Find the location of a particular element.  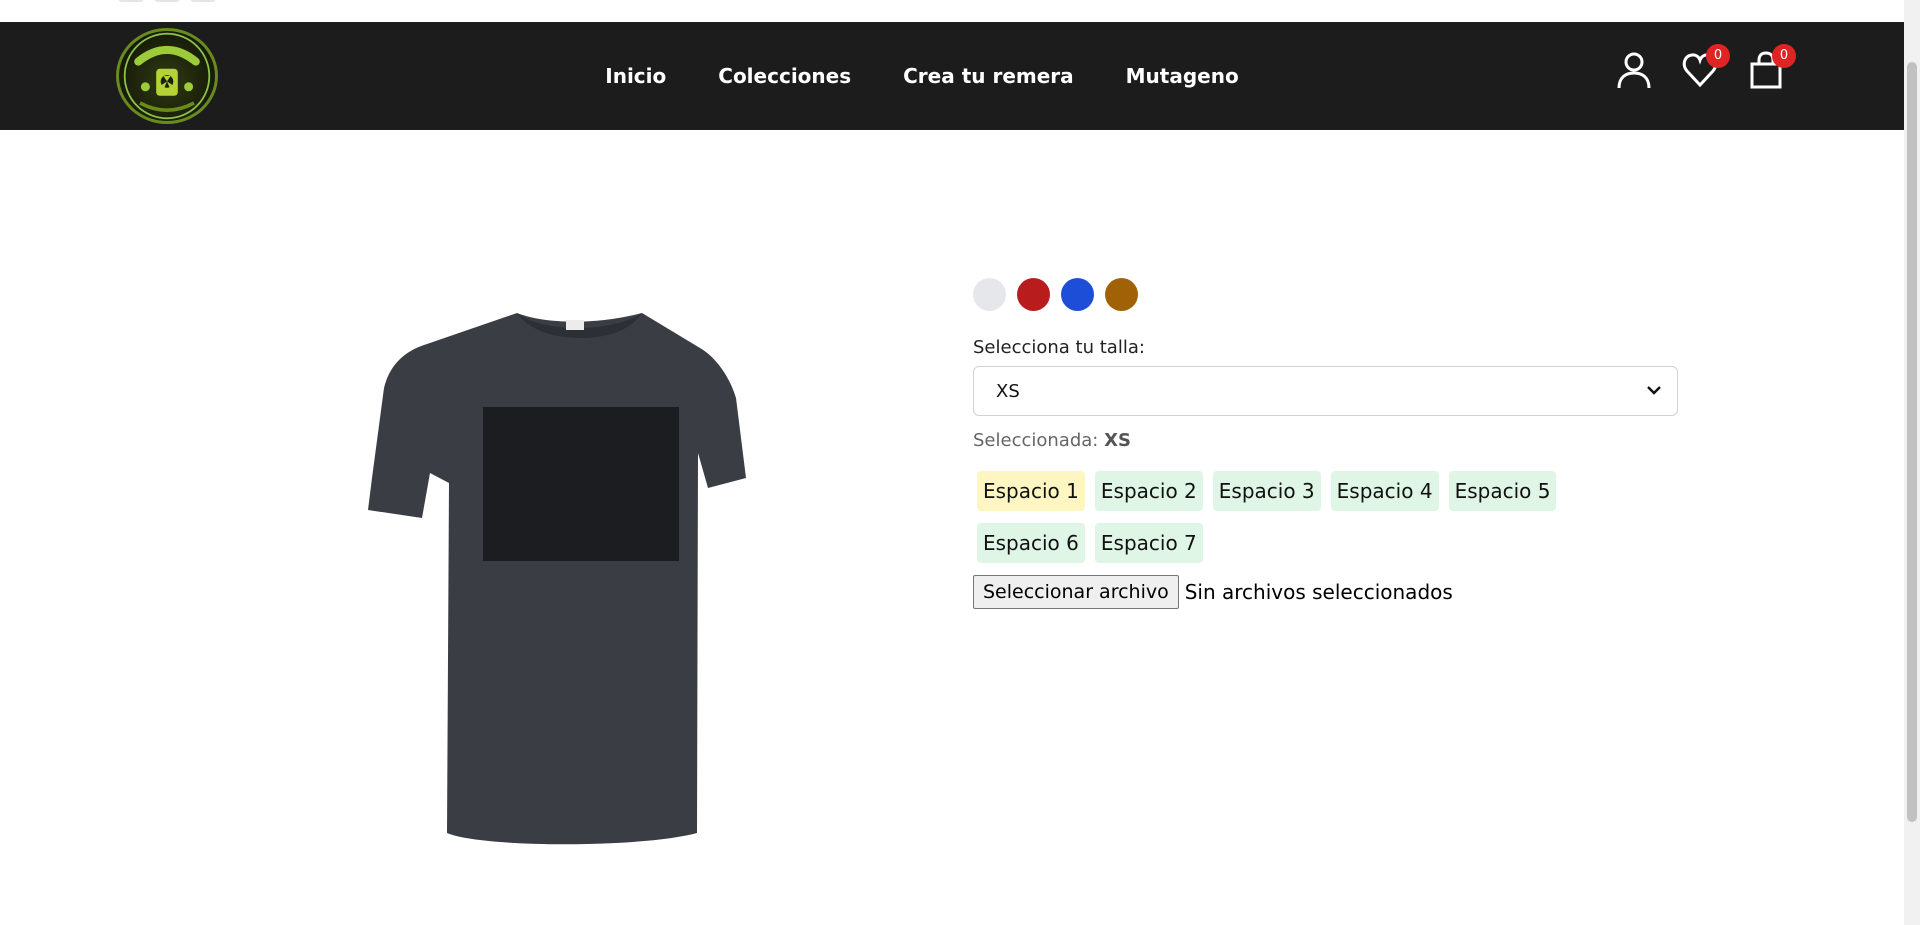

selected-size-value: XS is located at coordinates (1117, 440).